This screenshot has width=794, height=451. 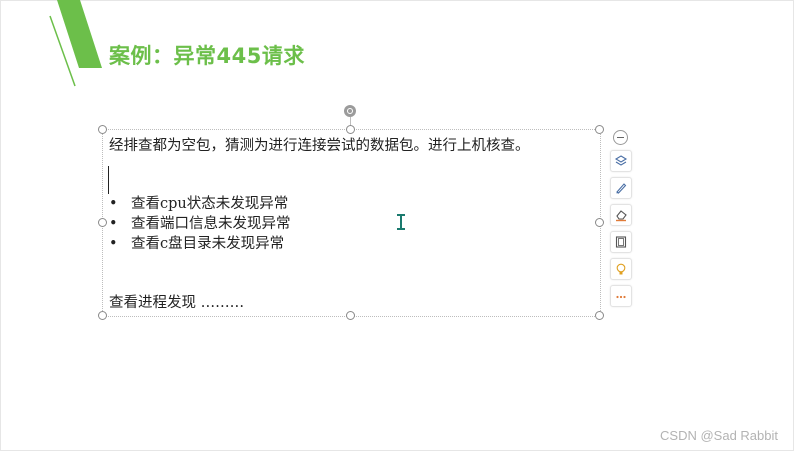 I want to click on layers-icon, so click(x=621, y=160).